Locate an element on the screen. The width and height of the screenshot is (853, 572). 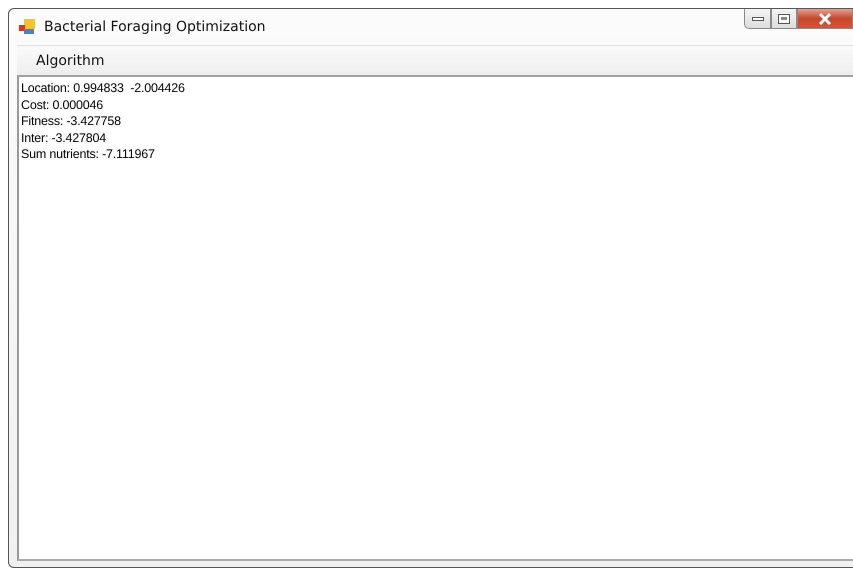
output-line: Fitness: -3.427758 is located at coordinates (71, 121).